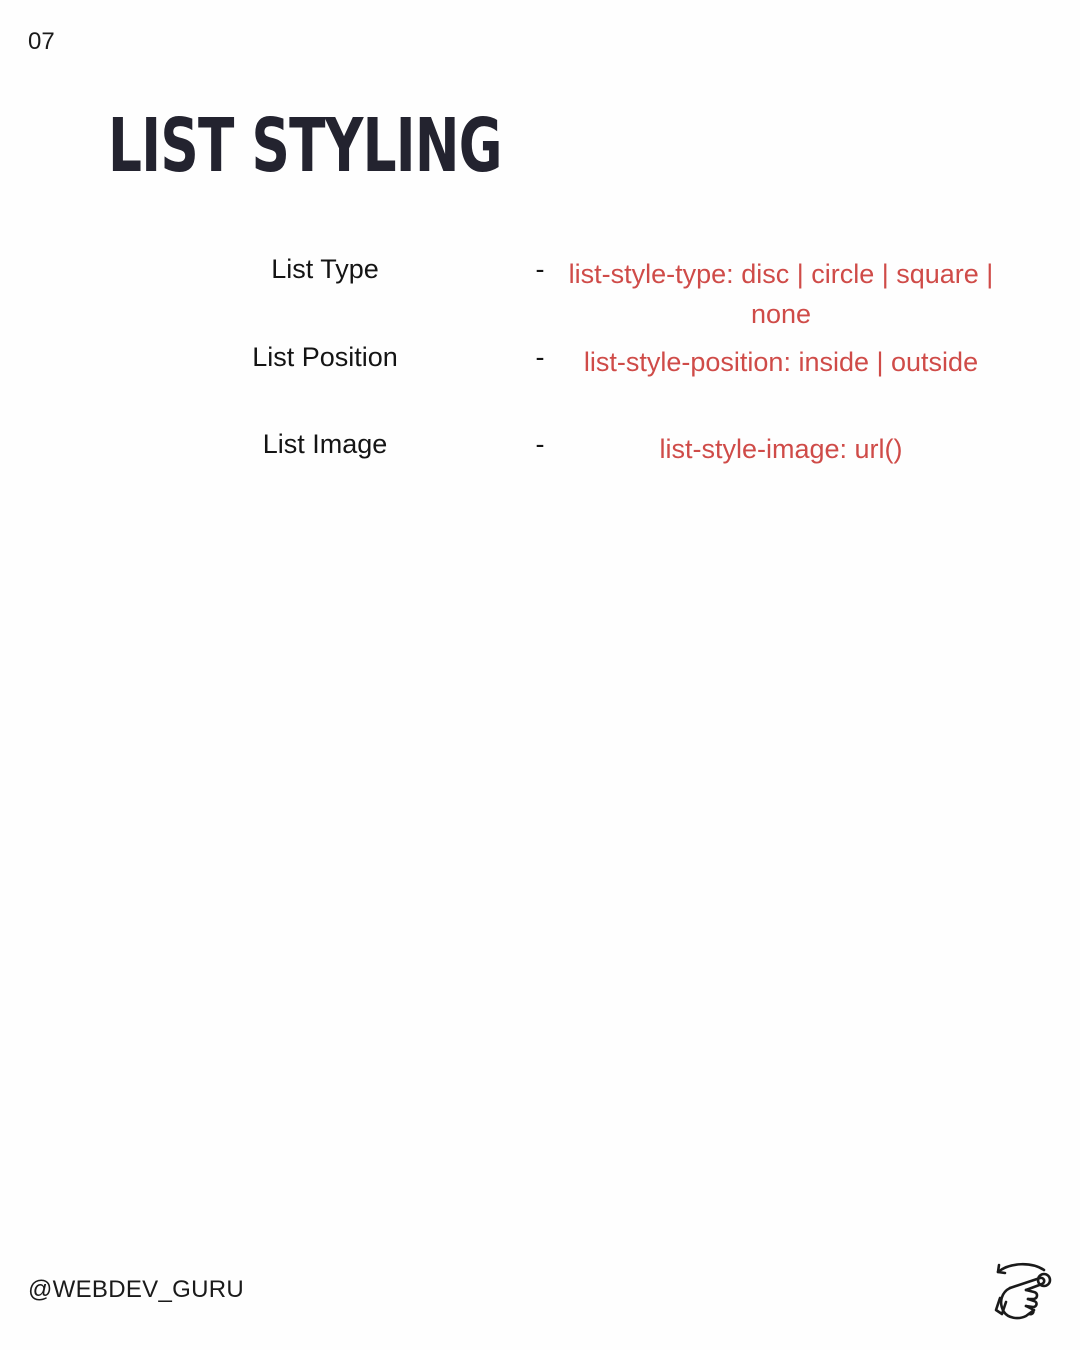 The width and height of the screenshot is (1080, 1350). What do you see at coordinates (41, 41) in the screenshot?
I see `page-number: 07` at bounding box center [41, 41].